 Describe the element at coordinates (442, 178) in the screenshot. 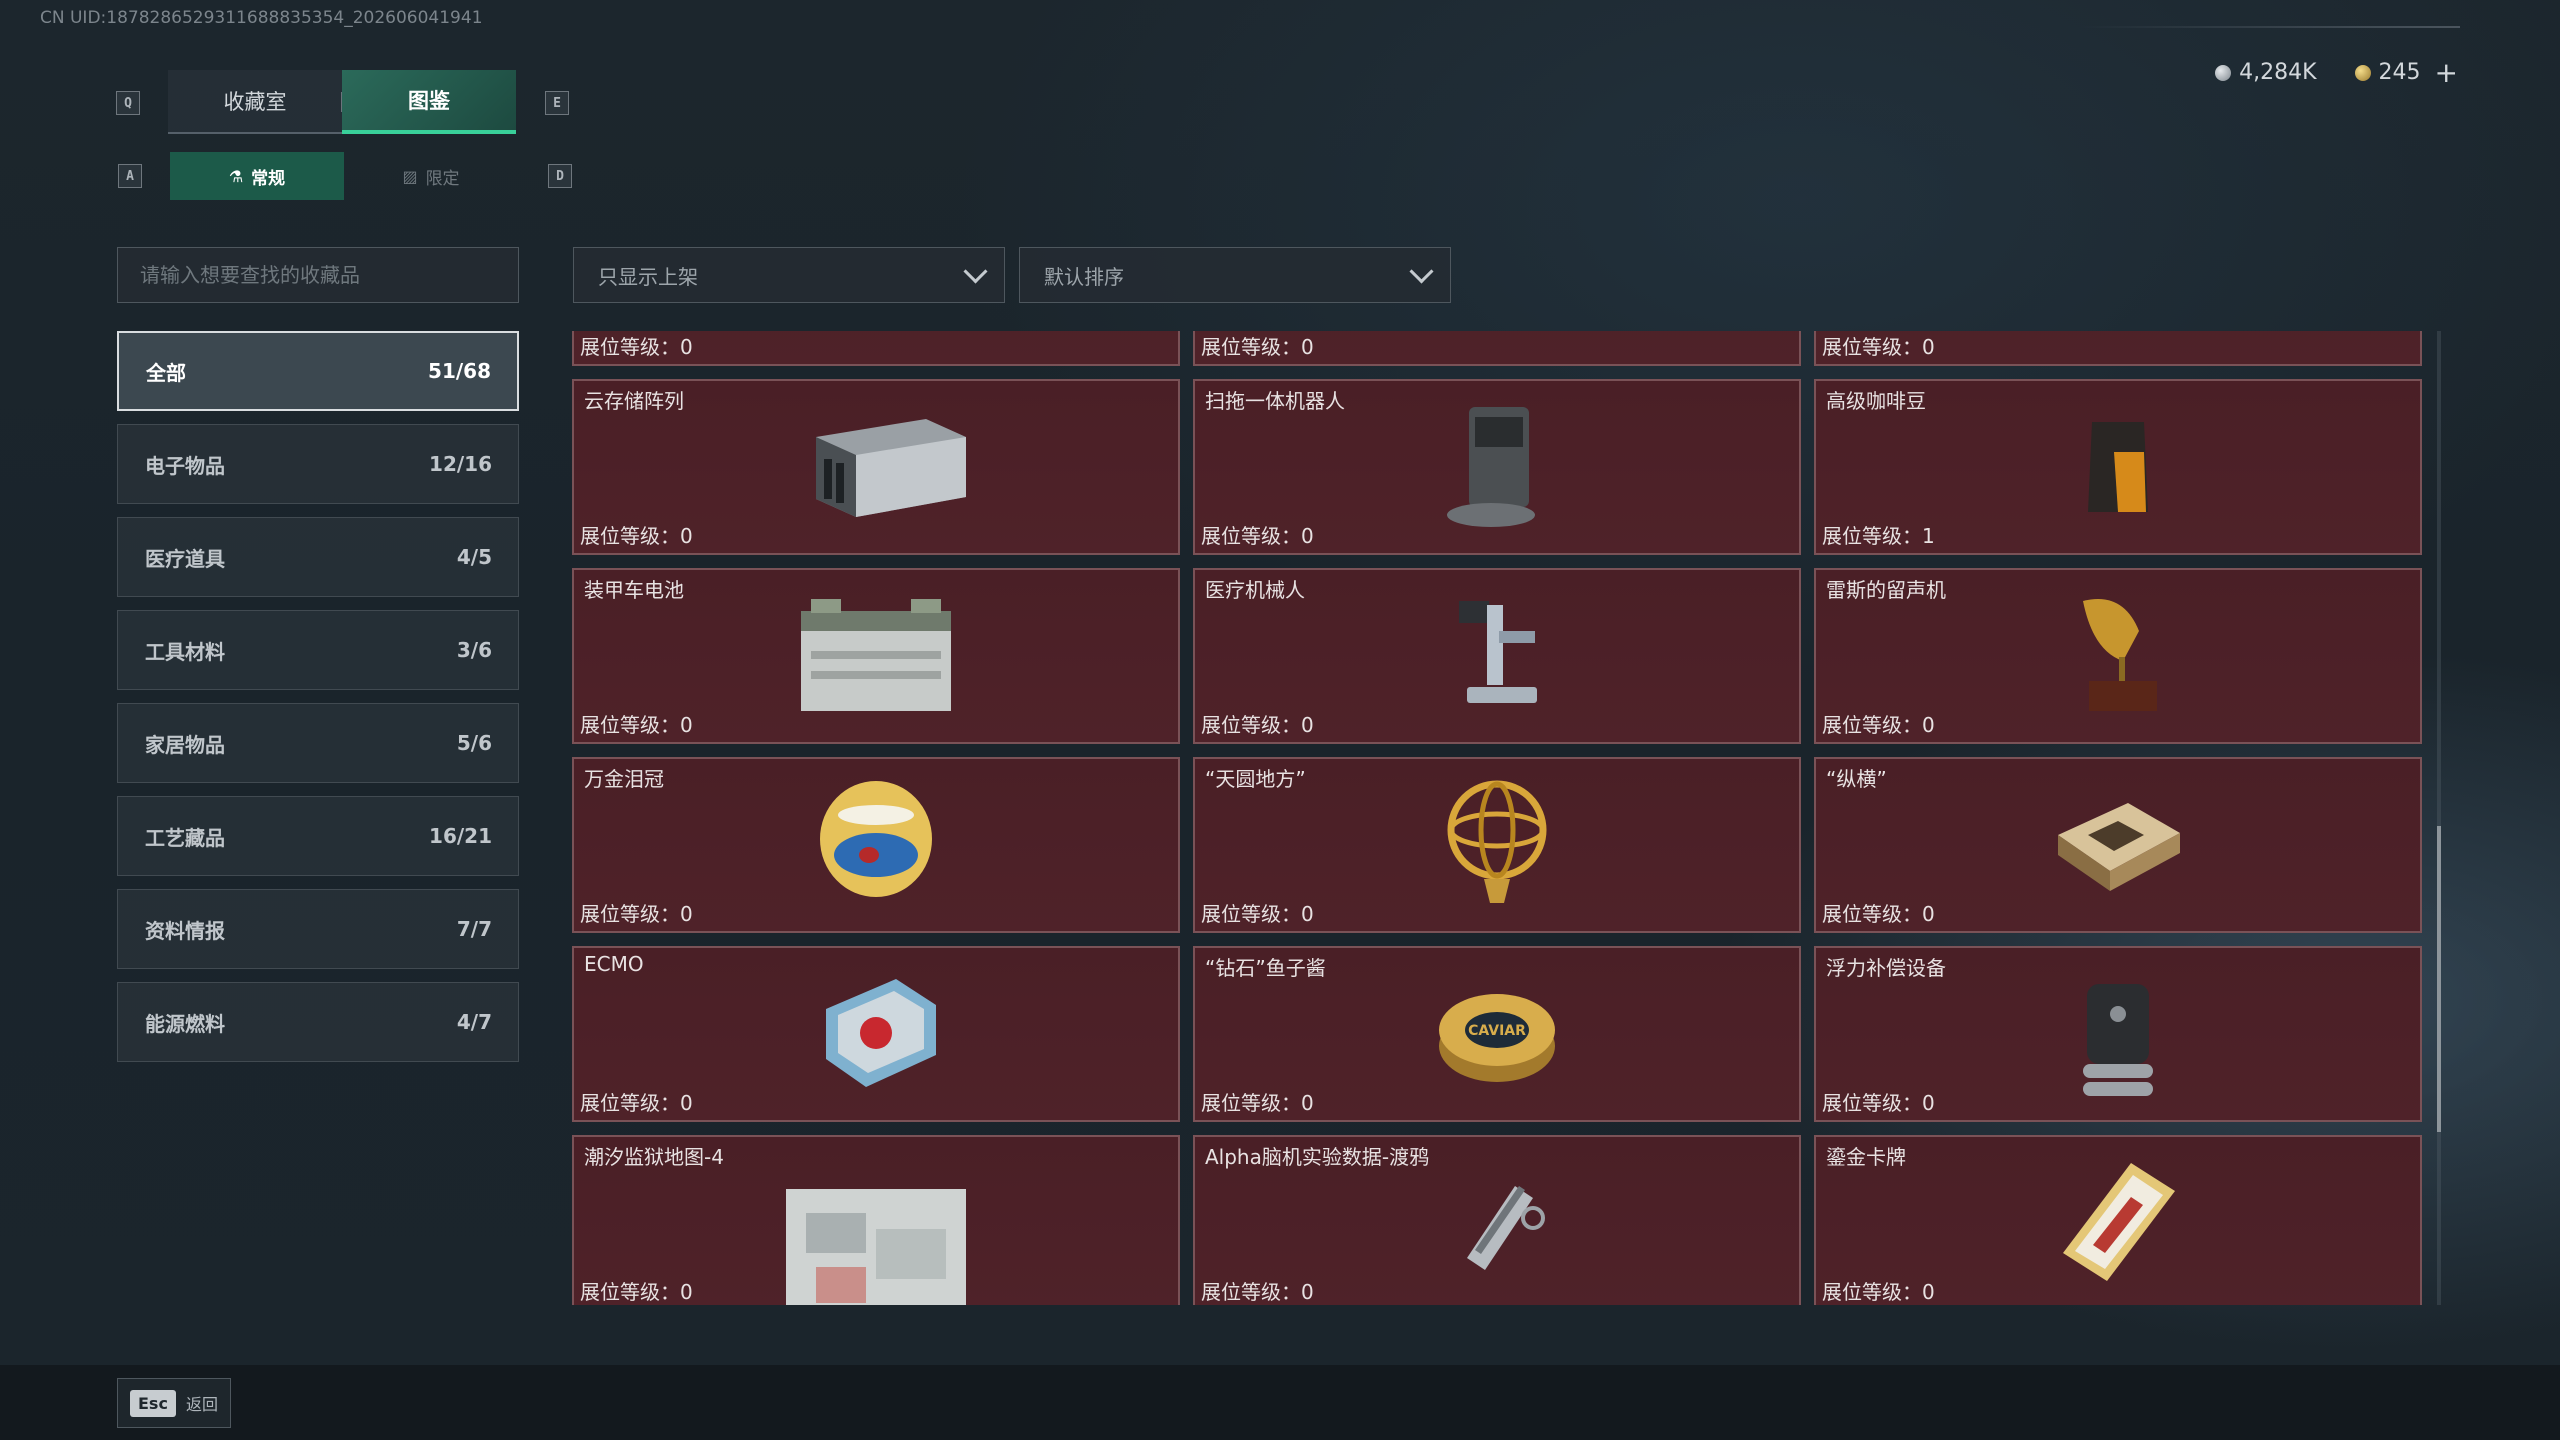

I see `subtab-label: 限定` at that location.